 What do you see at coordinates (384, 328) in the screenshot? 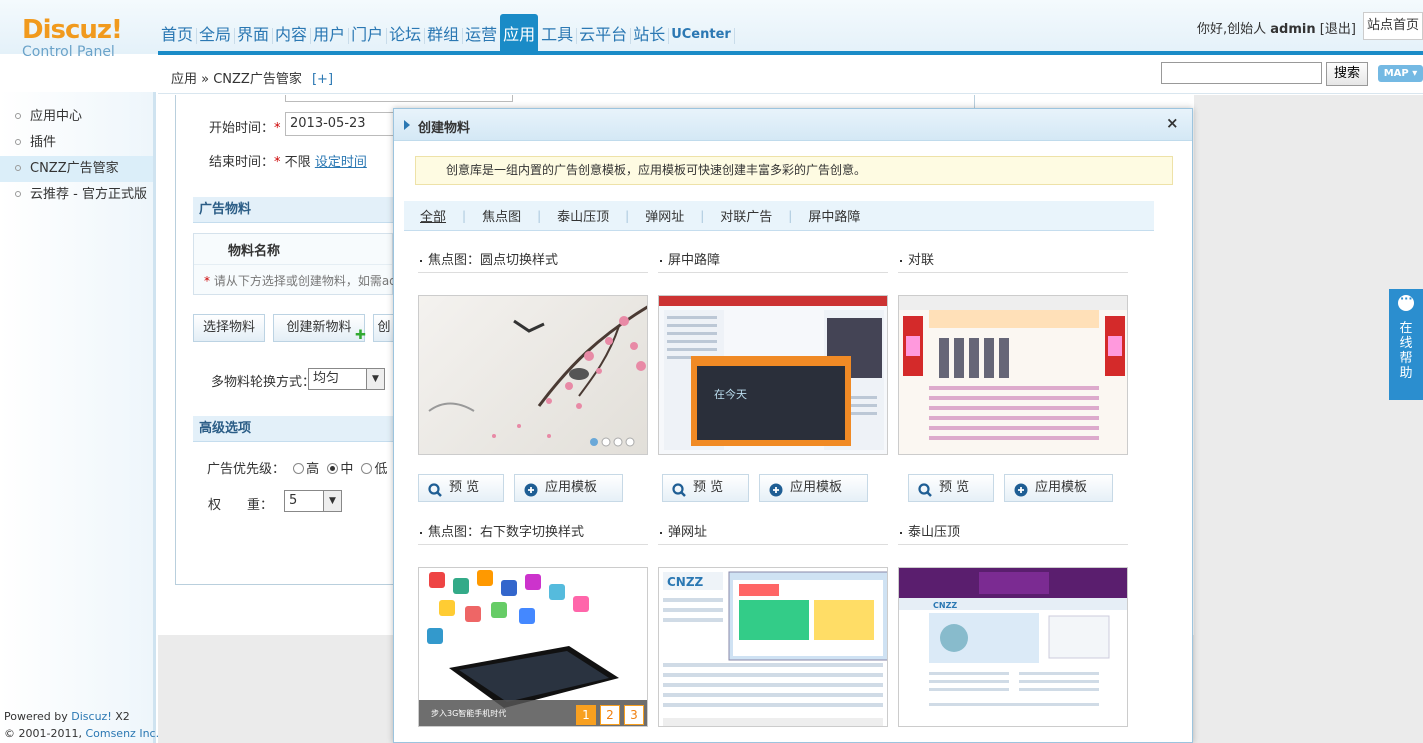
I see `other-material-button: 创` at bounding box center [384, 328].